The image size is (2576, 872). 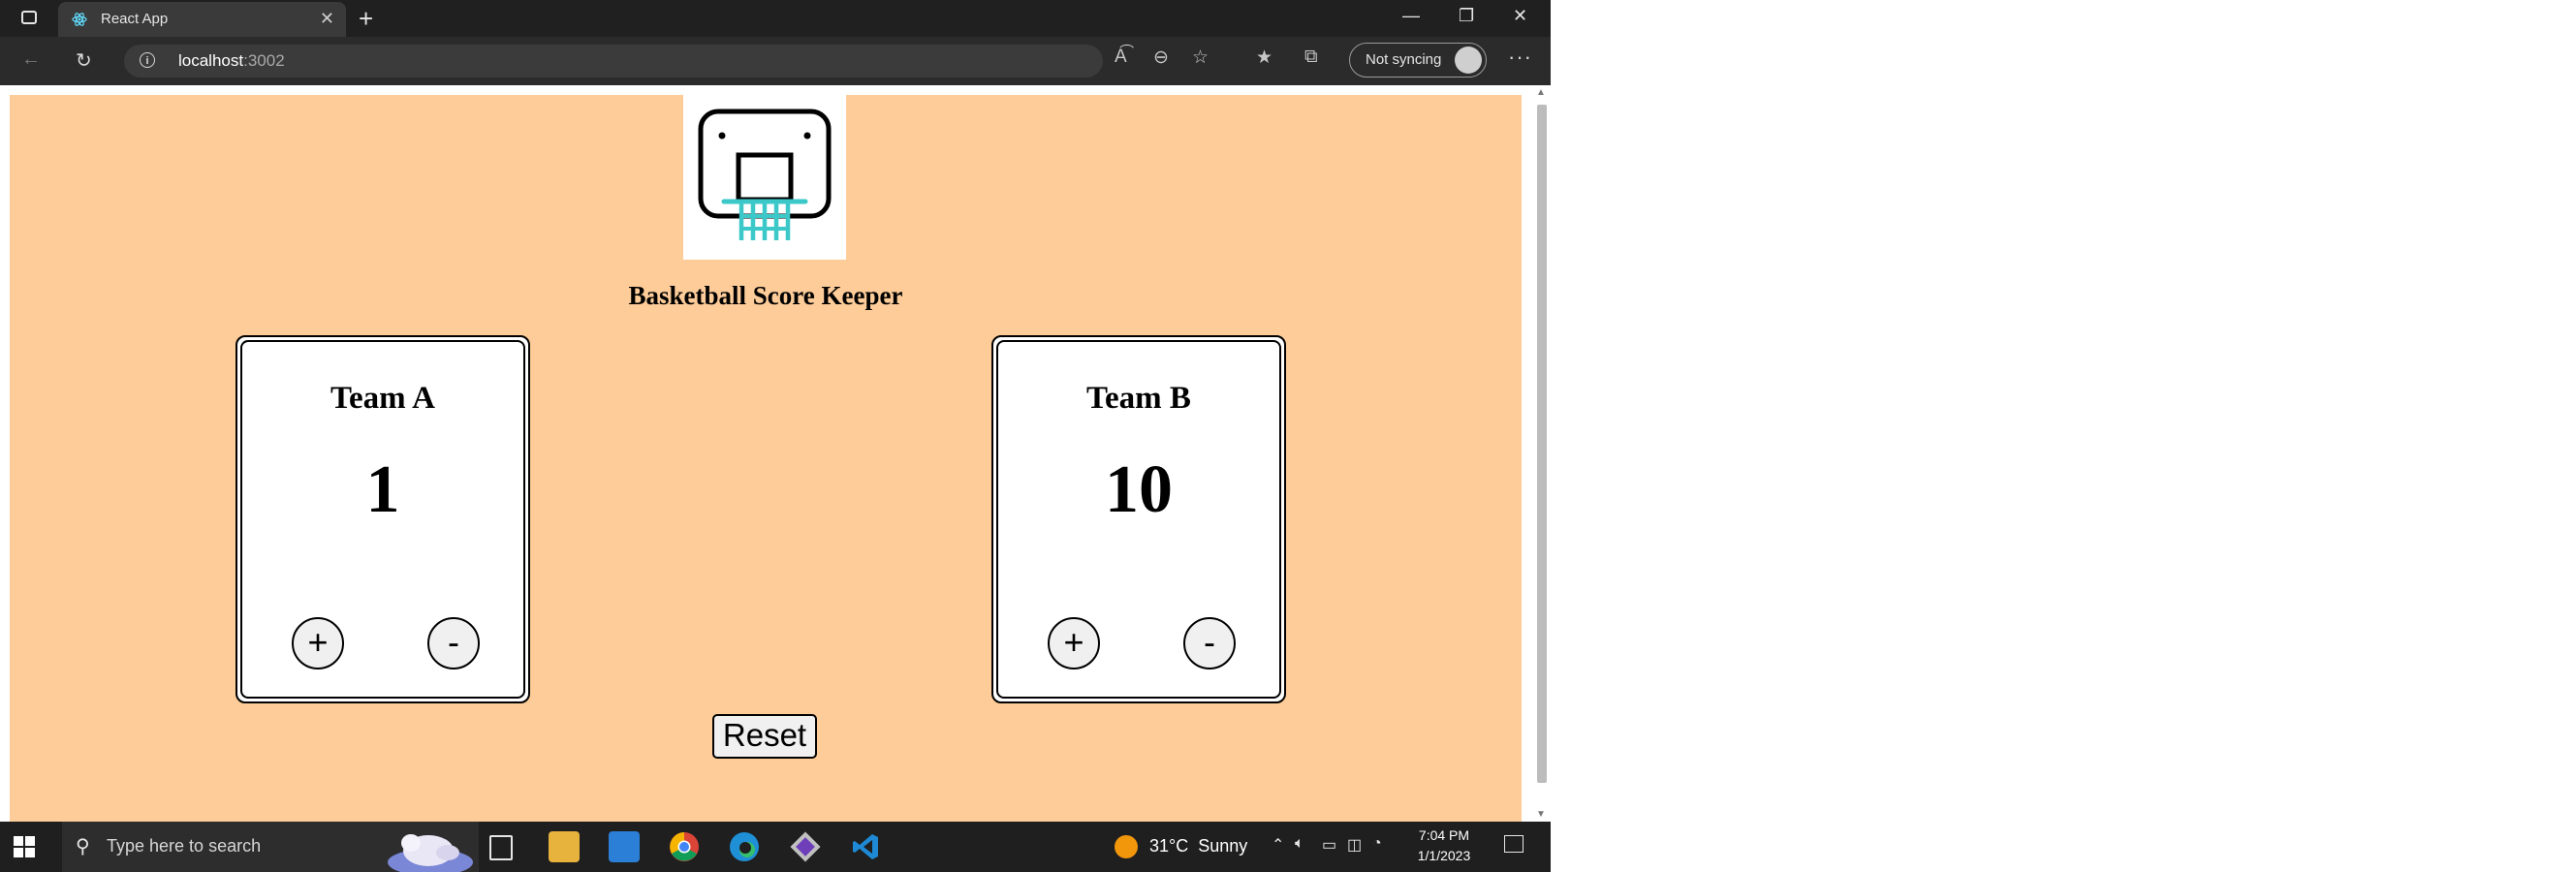 I want to click on team-a-minus-button: -, so click(x=453, y=643).